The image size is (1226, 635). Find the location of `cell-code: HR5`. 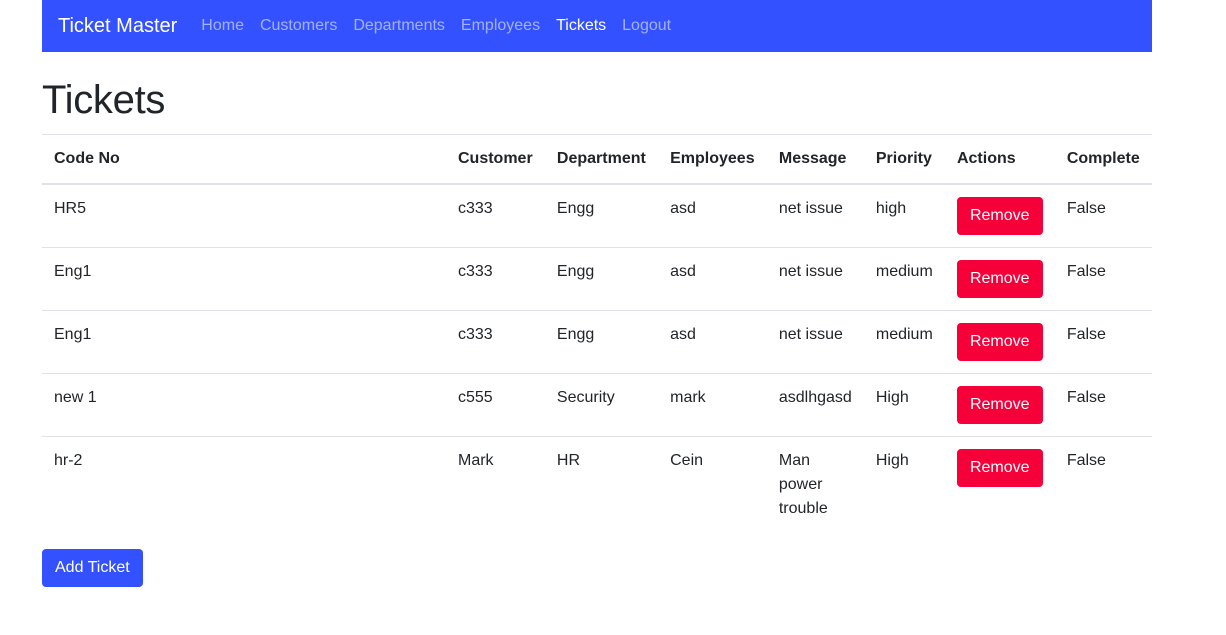

cell-code: HR5 is located at coordinates (70, 208).